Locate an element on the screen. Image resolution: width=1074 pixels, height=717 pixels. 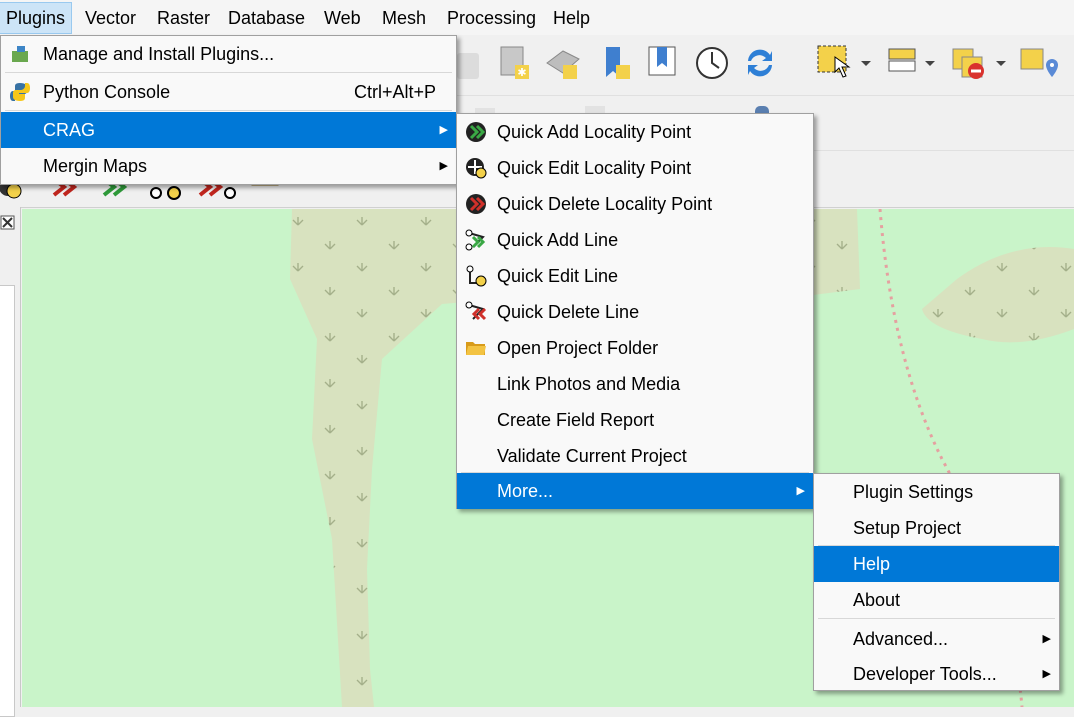
menu-web-label: Web is located at coordinates (342, 18).